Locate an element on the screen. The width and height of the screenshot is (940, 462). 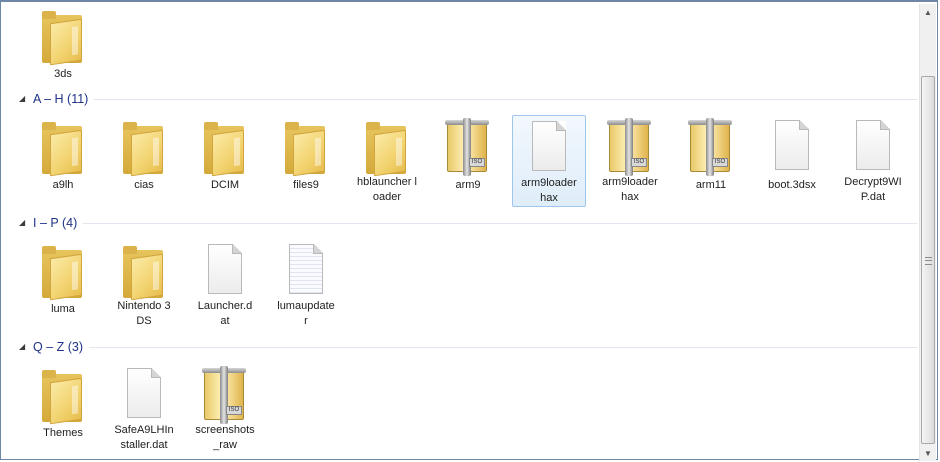
file-item: SafeA9LHInstaller.dat is located at coordinates (144, 408).